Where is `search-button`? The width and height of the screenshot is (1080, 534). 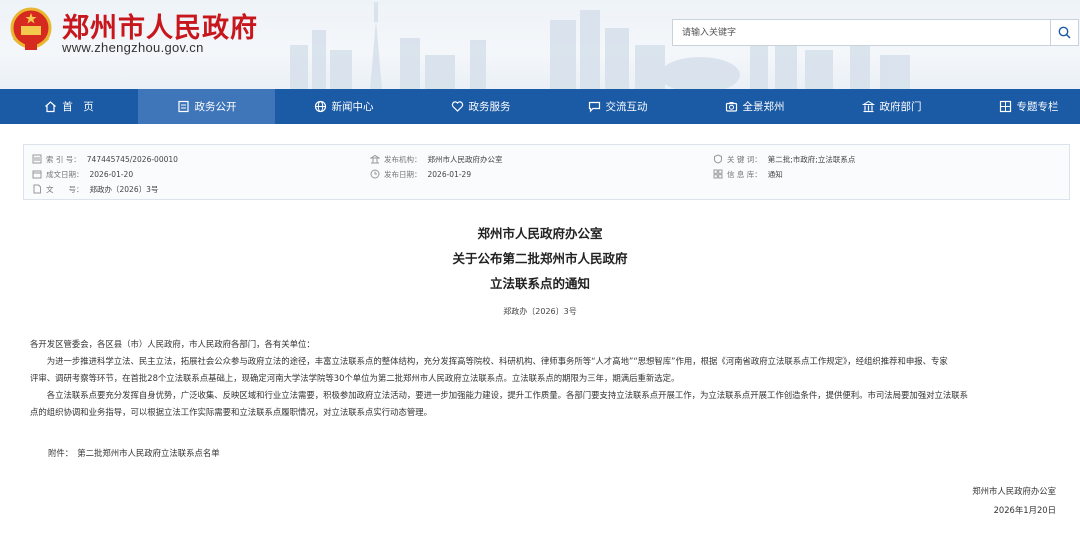
search-button is located at coordinates (1064, 32).